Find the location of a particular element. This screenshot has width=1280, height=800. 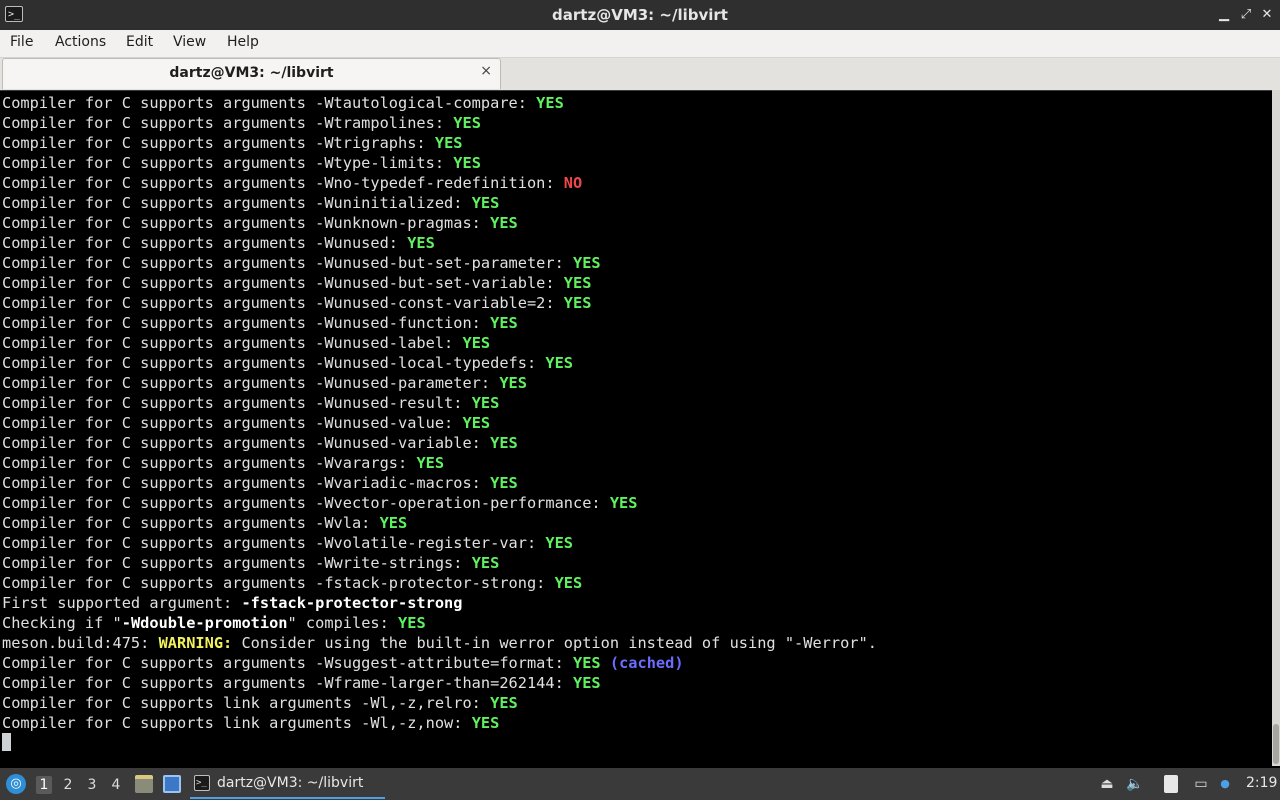

desktop-icon is located at coordinates (172, 784).